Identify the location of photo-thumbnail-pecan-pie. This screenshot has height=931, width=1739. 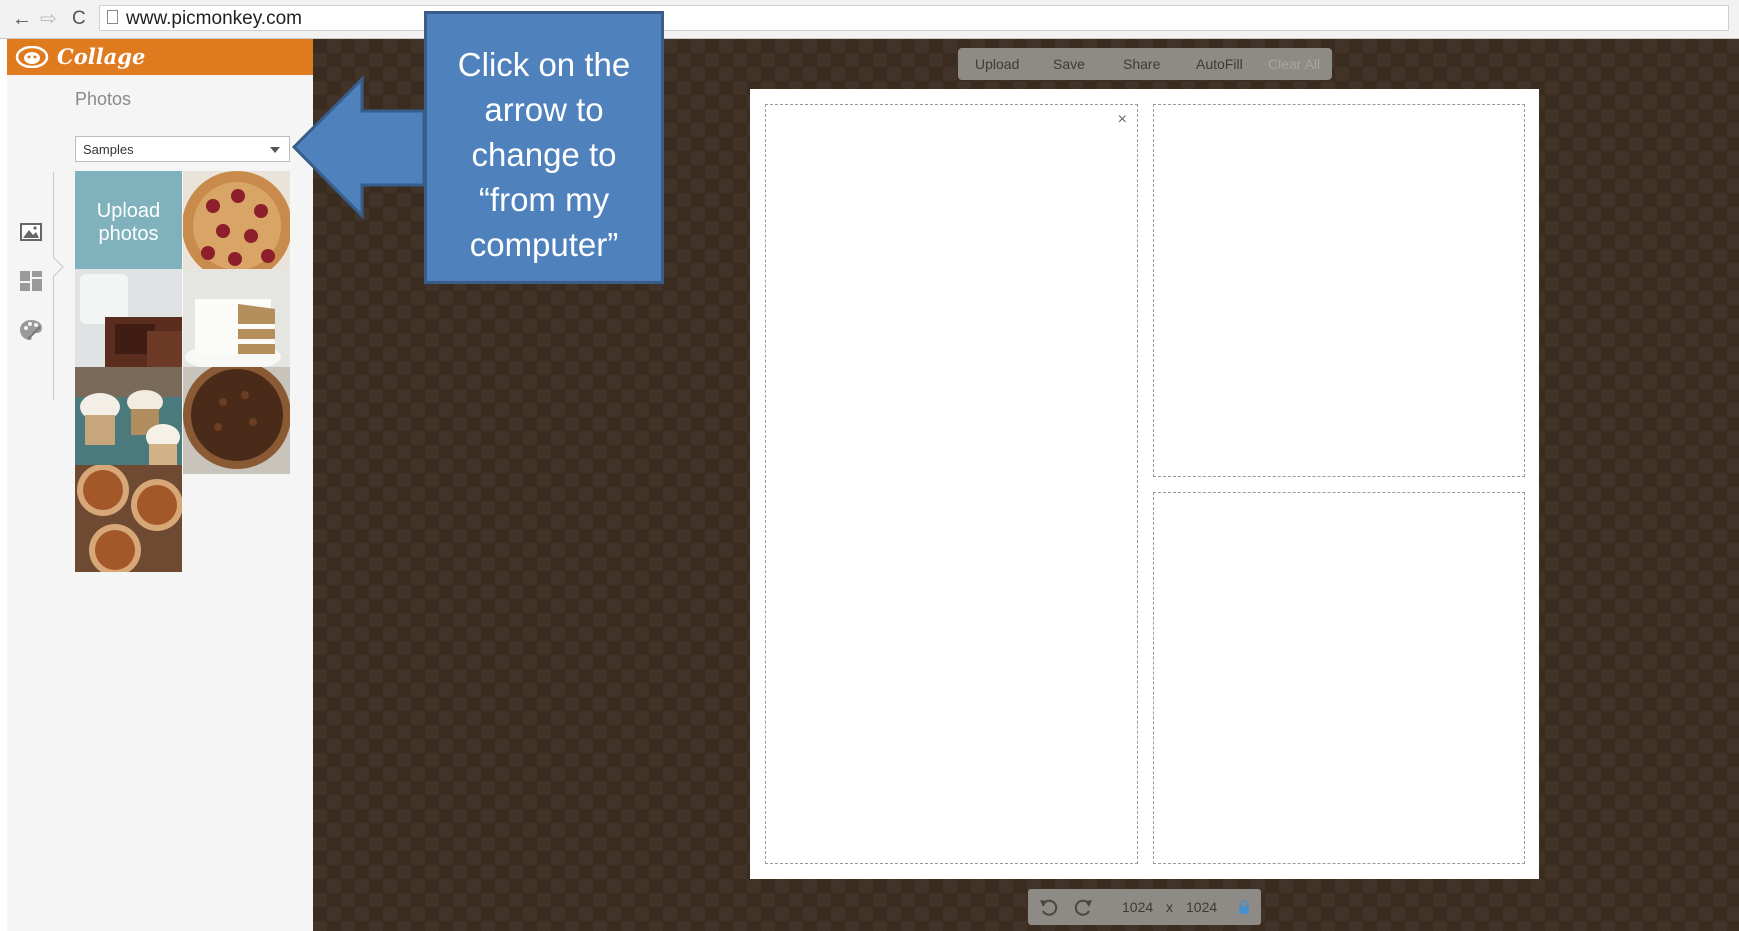
(236, 420).